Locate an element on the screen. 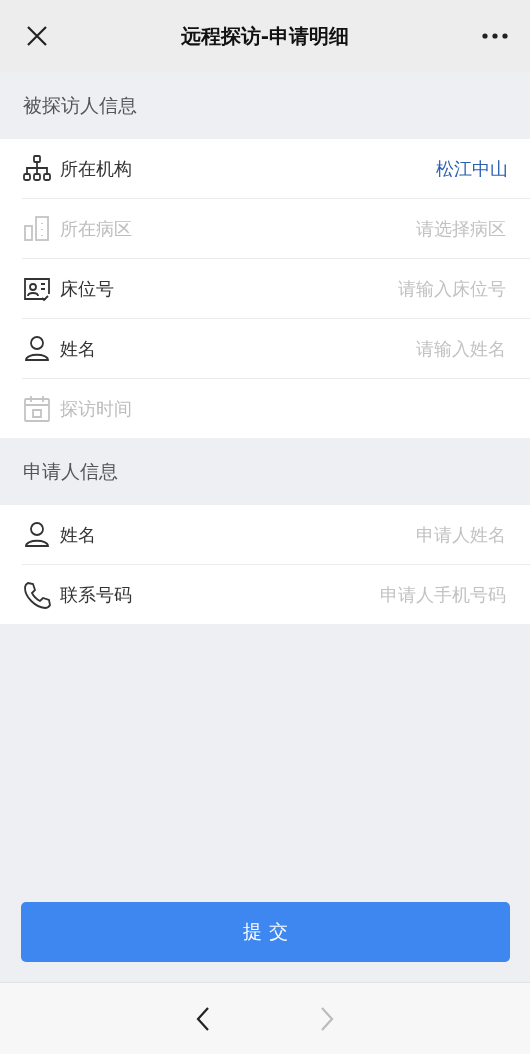 The image size is (530, 1054). close-button is located at coordinates (37, 36).